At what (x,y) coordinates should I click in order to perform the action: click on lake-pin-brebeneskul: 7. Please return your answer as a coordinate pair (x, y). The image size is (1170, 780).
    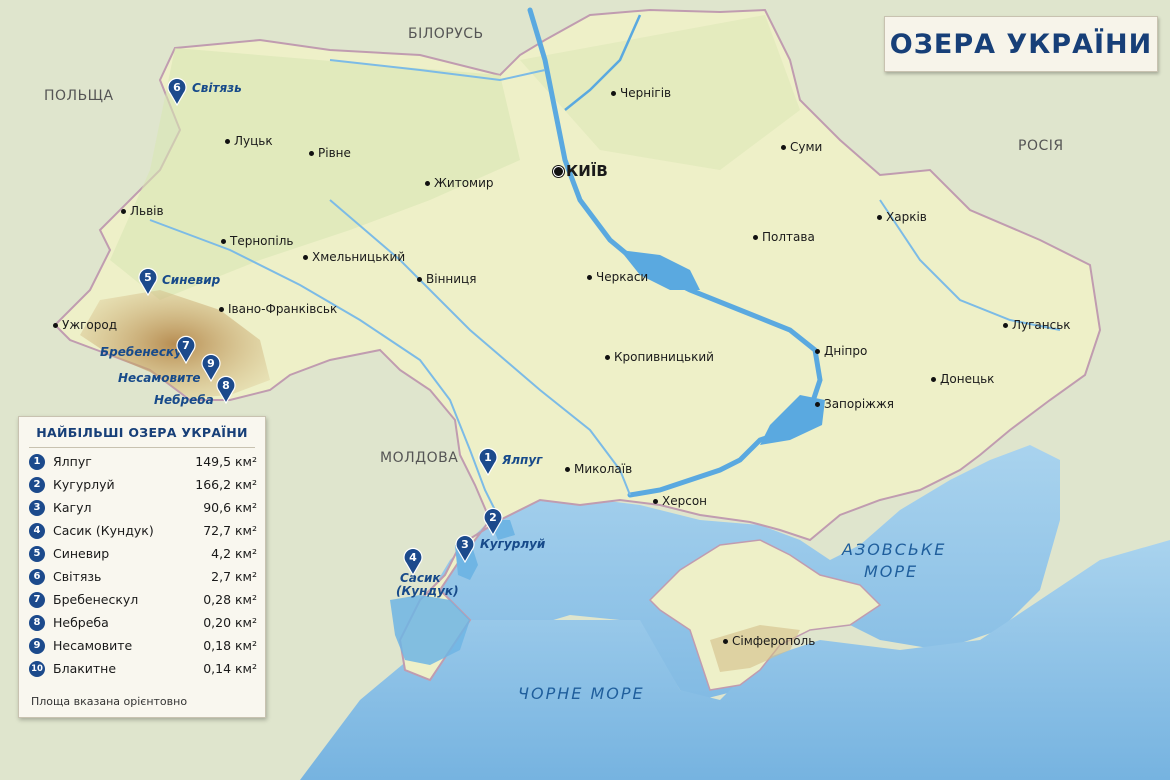
    Looking at the image, I should click on (186, 349).